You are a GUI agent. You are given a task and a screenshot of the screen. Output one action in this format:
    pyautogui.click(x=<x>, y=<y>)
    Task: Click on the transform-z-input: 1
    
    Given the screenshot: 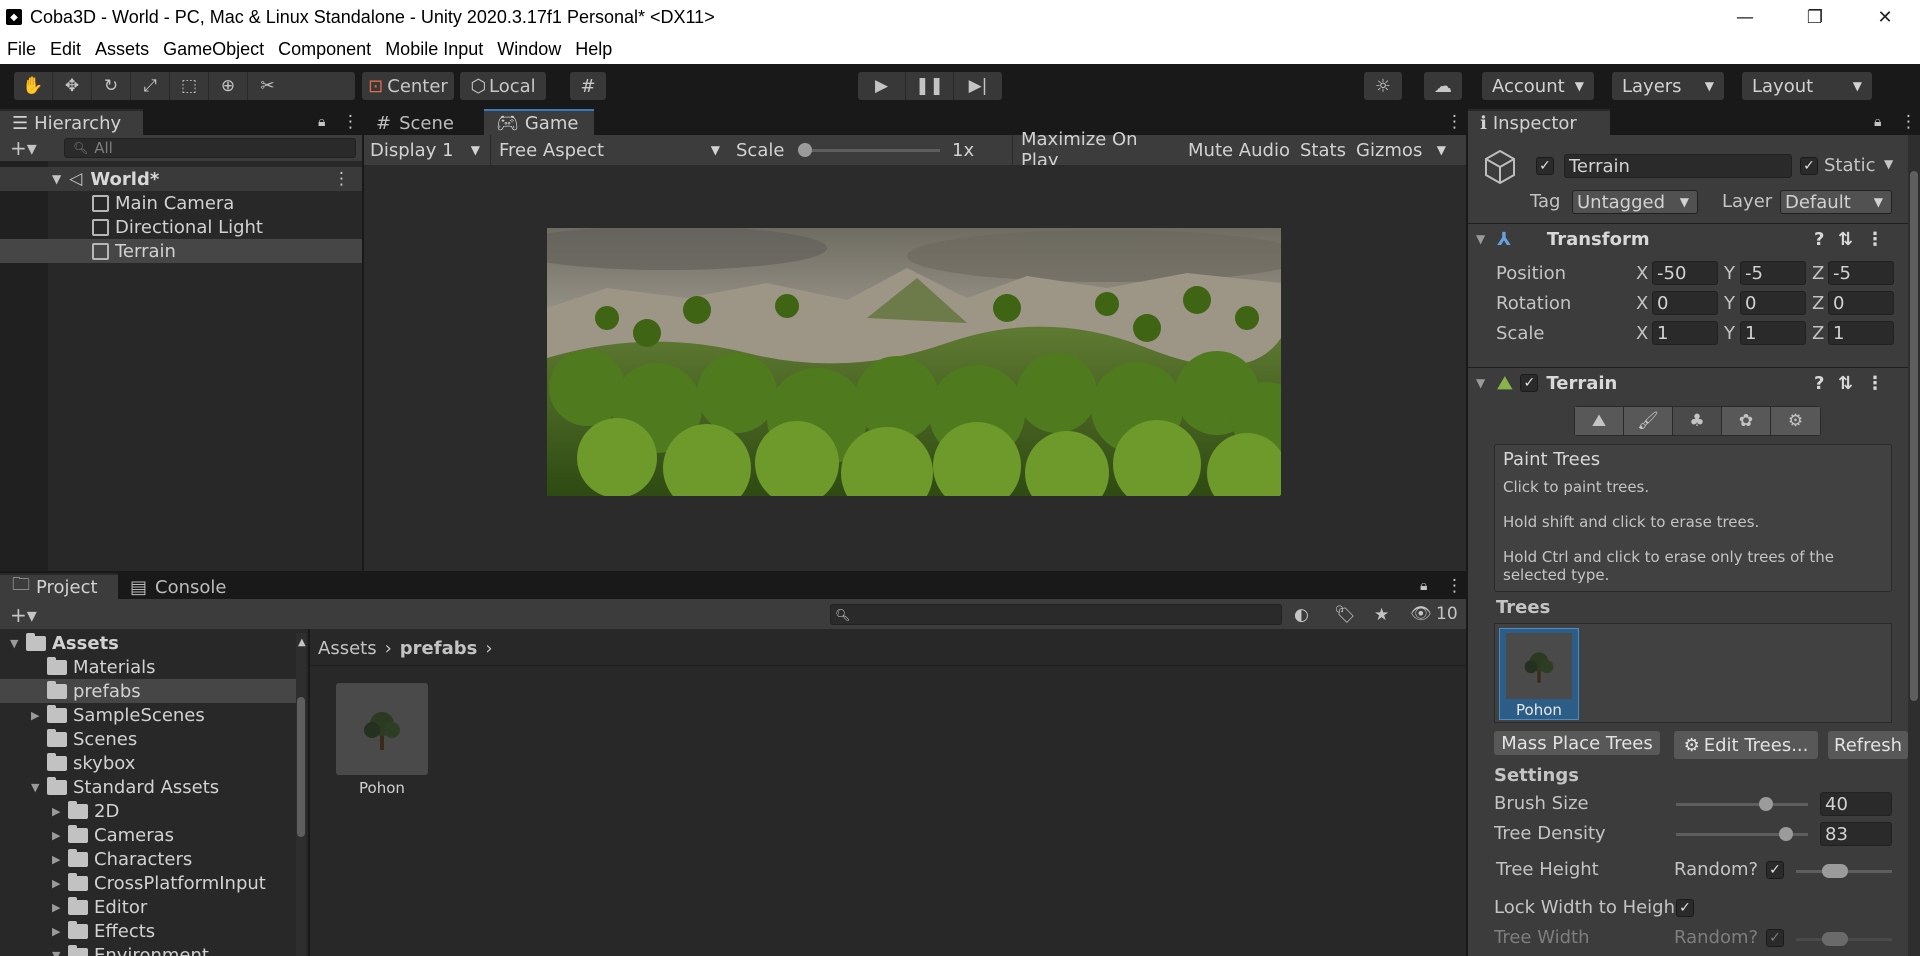 What is the action you would take?
    pyautogui.click(x=1861, y=333)
    